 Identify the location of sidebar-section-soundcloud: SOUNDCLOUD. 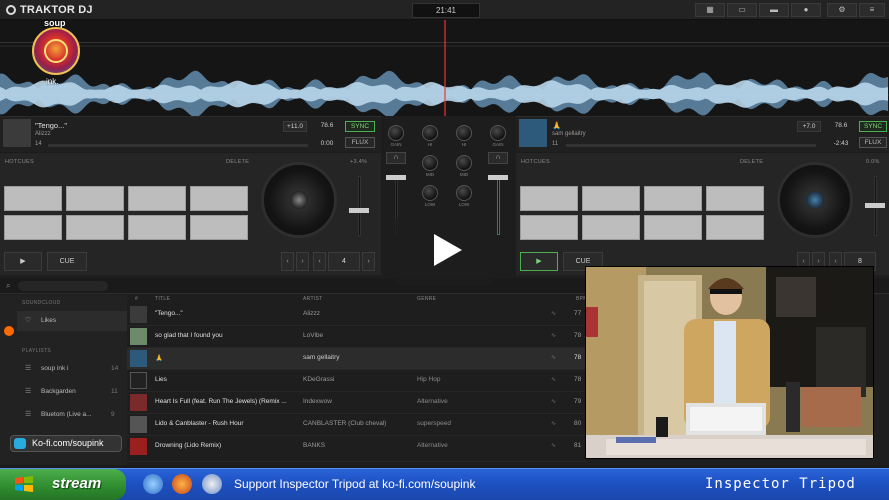
(41, 303).